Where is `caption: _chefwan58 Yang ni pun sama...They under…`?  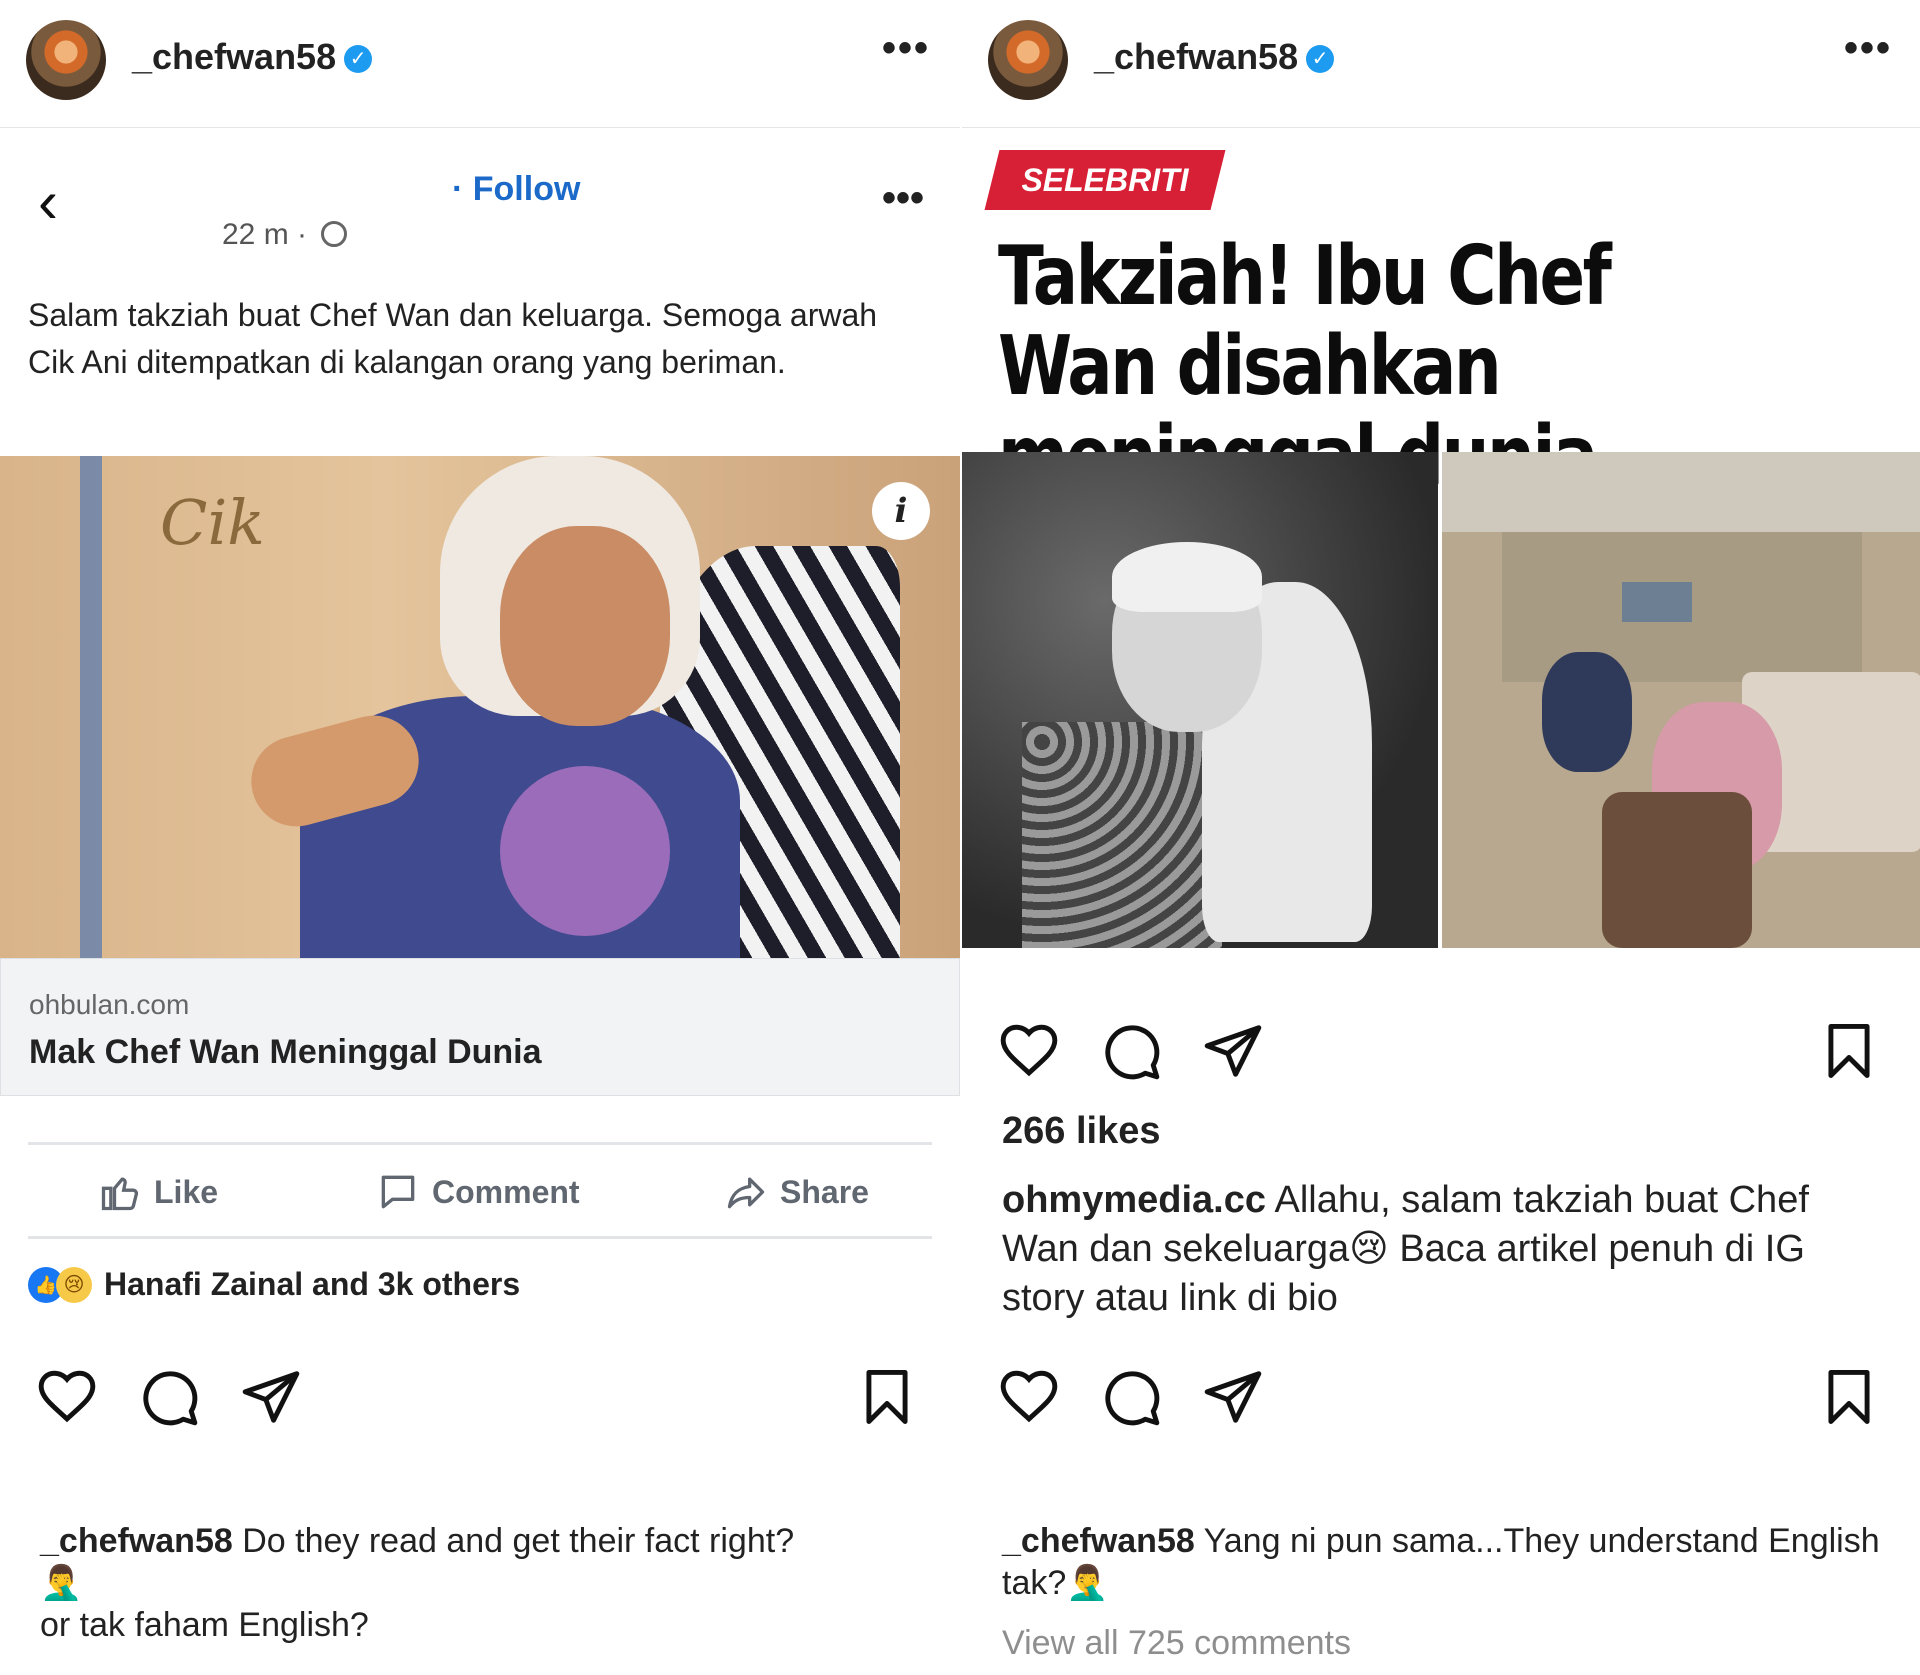 caption: _chefwan58 Yang ni pun sama...They under… is located at coordinates (1442, 1562).